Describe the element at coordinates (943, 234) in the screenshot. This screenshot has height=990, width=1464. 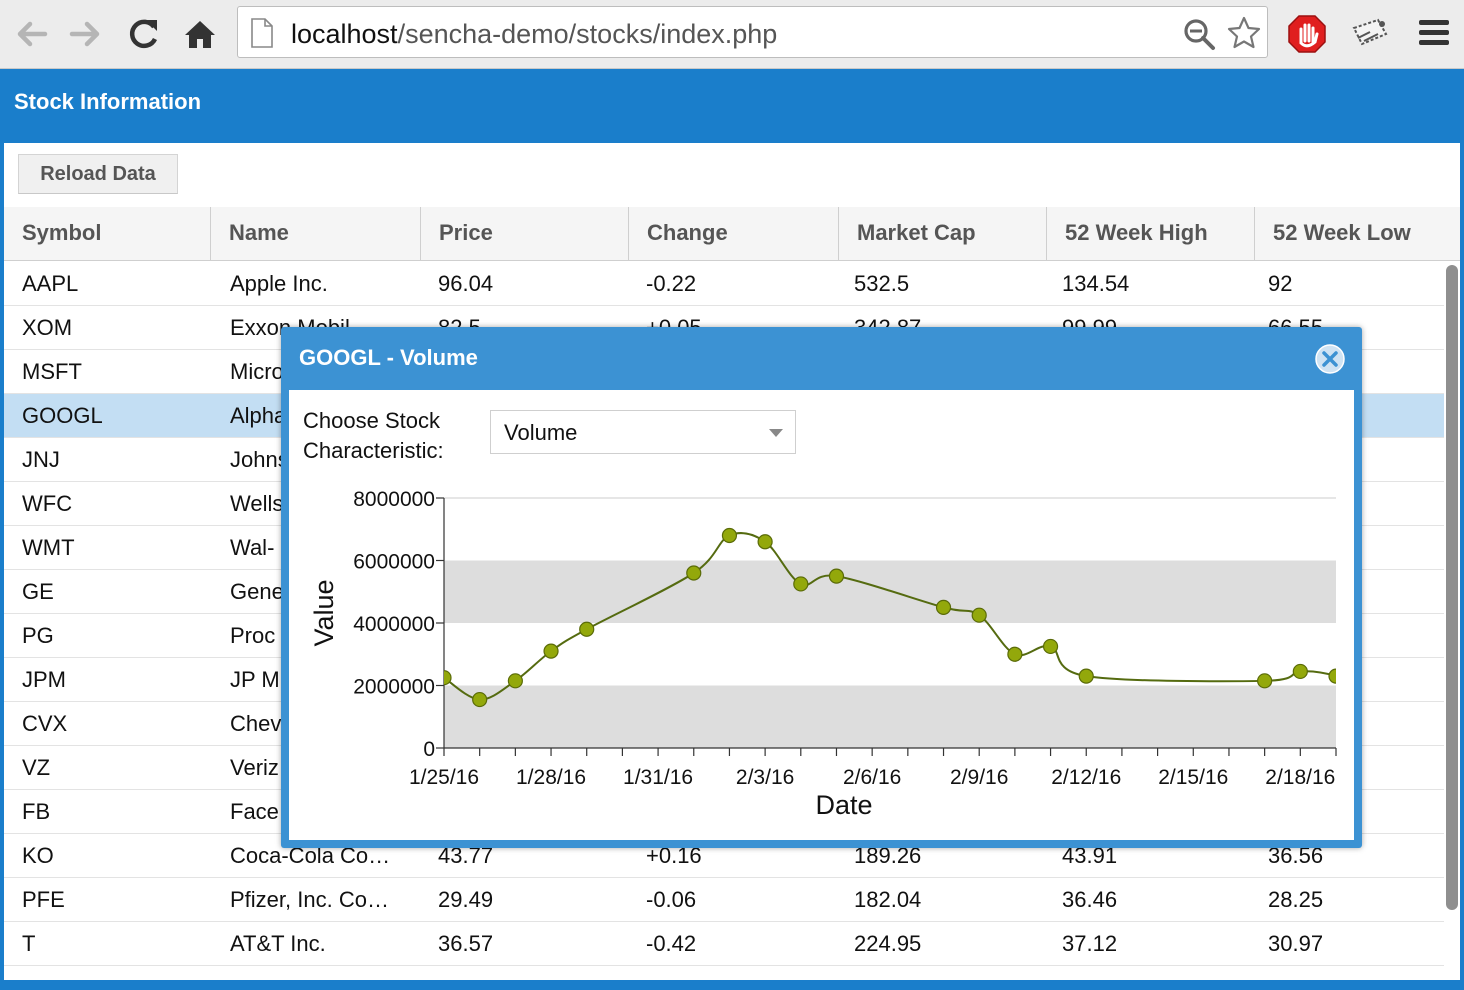
I see `column-header-market-cap: Market Cap` at that location.